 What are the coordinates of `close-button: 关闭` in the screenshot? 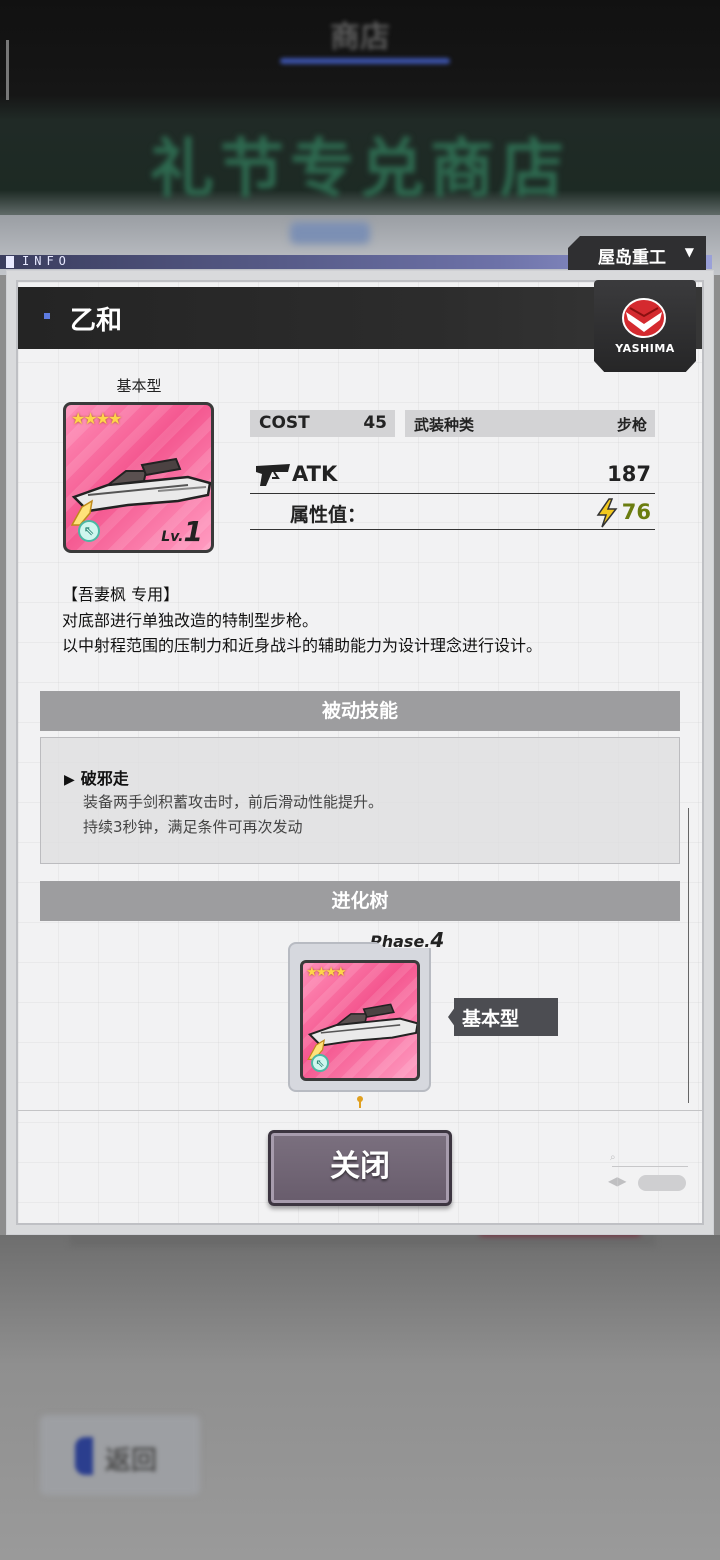 It's located at (360, 1168).